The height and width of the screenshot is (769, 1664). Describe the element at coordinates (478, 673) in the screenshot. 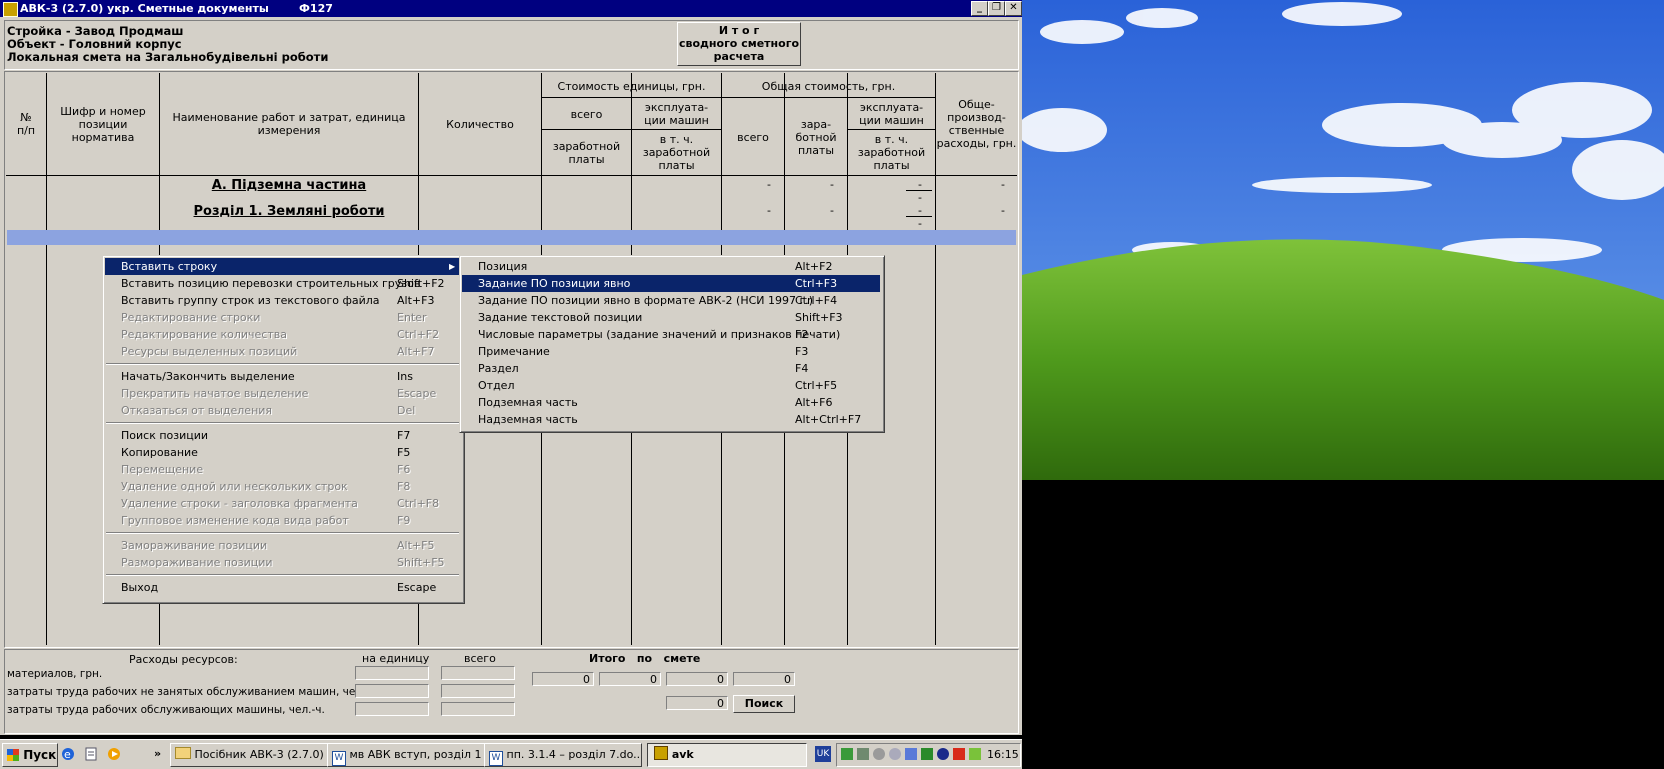

I see `materials-total-field` at that location.